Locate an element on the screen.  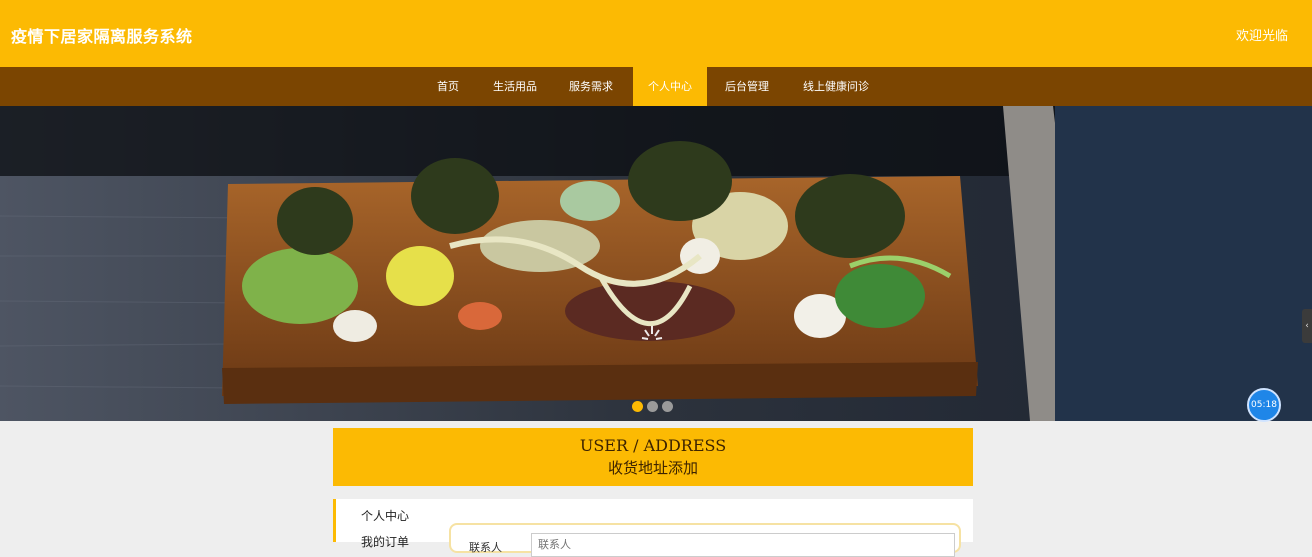
contact-label: 联系人 is located at coordinates (485, 547).